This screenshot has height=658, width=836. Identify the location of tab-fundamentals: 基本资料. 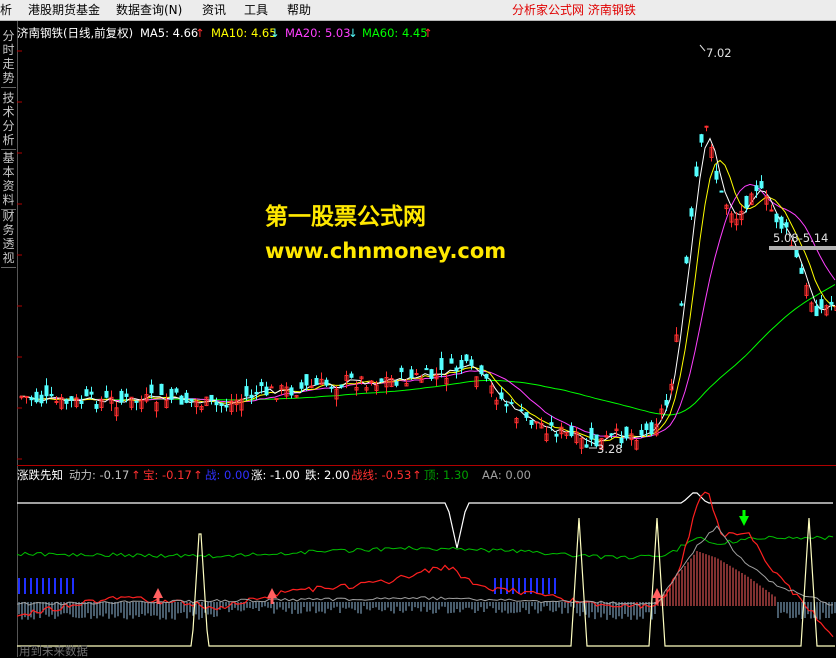
(8, 179).